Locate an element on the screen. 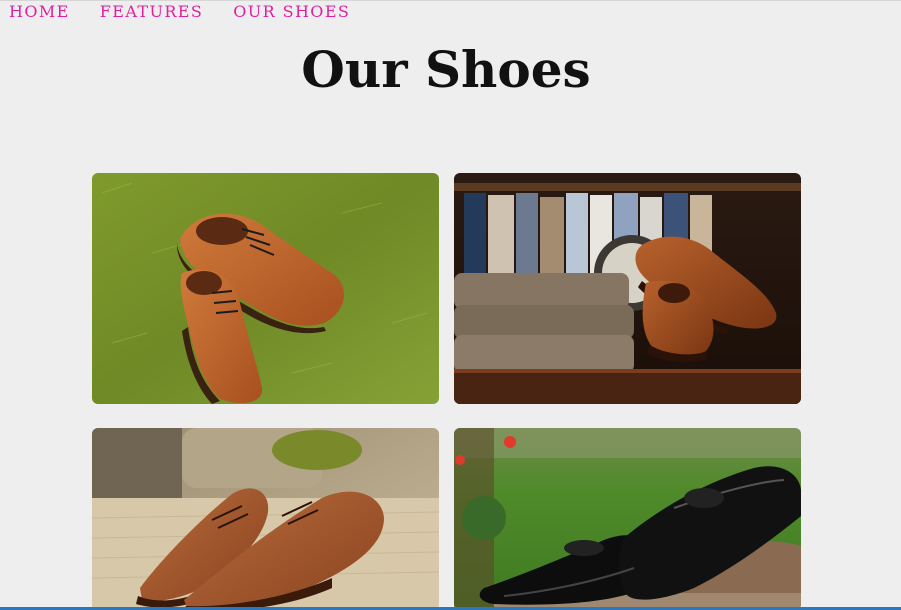  nav-home-link: HOME is located at coordinates (39, 12).